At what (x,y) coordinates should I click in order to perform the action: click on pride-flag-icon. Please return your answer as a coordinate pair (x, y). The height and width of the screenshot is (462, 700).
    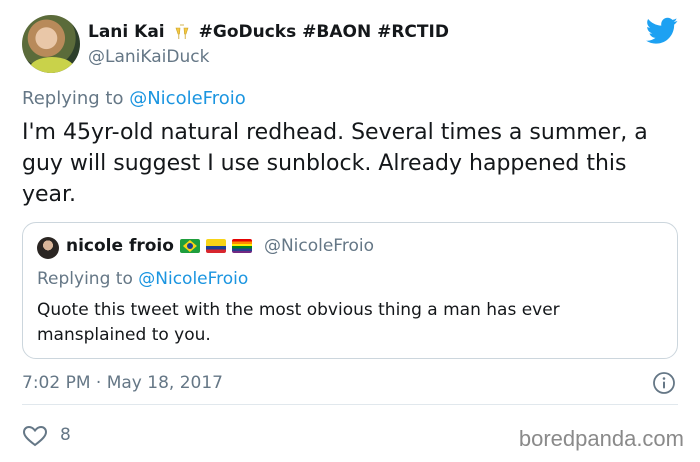
    Looking at the image, I should click on (241, 246).